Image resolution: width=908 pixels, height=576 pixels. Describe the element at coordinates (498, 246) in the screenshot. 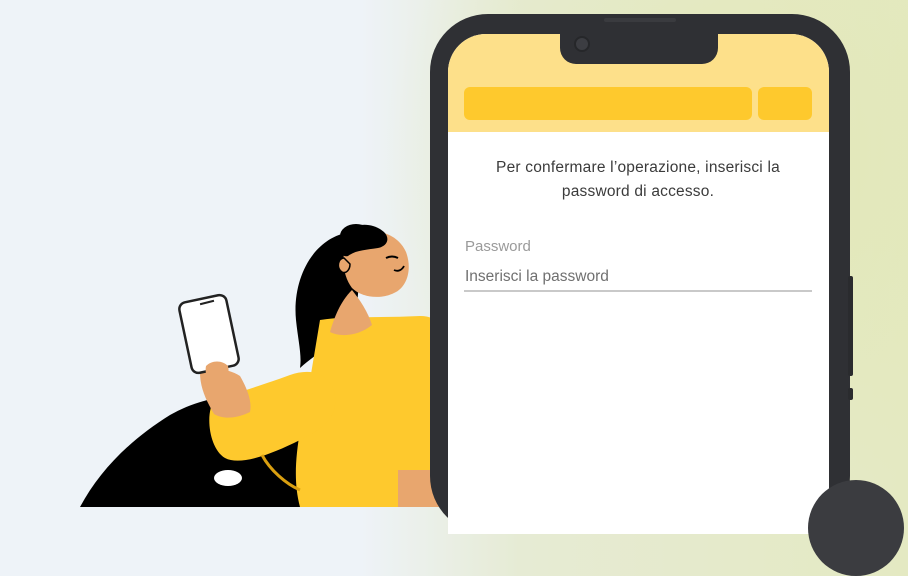

I see `password-label: Password` at that location.